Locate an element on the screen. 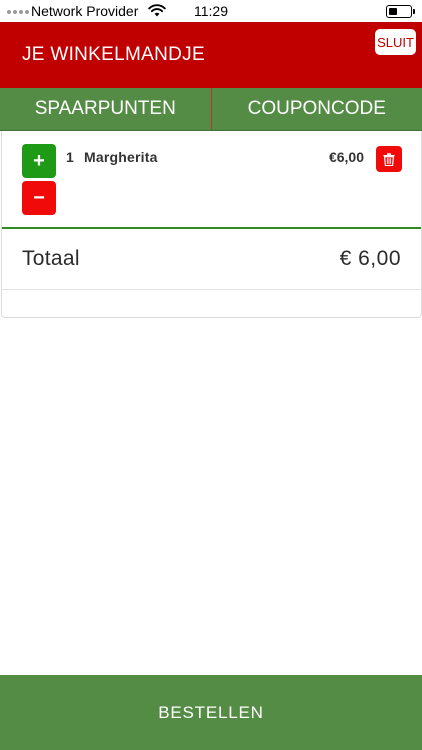 This screenshot has width=422, height=750. item-price: €6,00 is located at coordinates (346, 157).